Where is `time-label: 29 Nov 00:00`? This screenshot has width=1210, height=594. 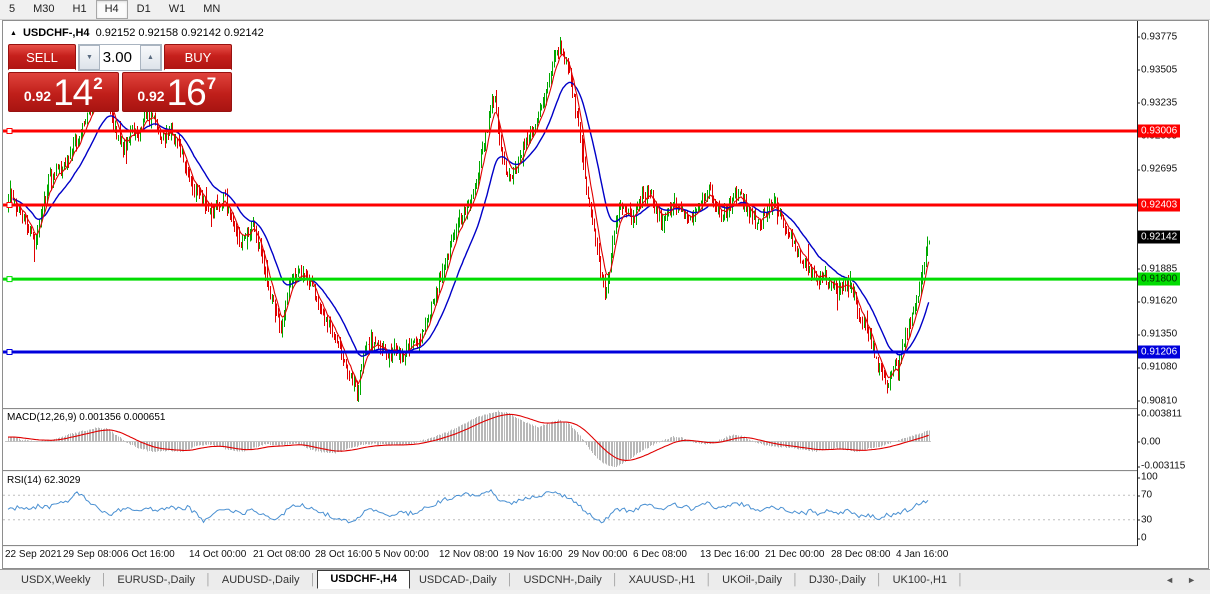
time-label: 29 Nov 00:00 is located at coordinates (598, 554).